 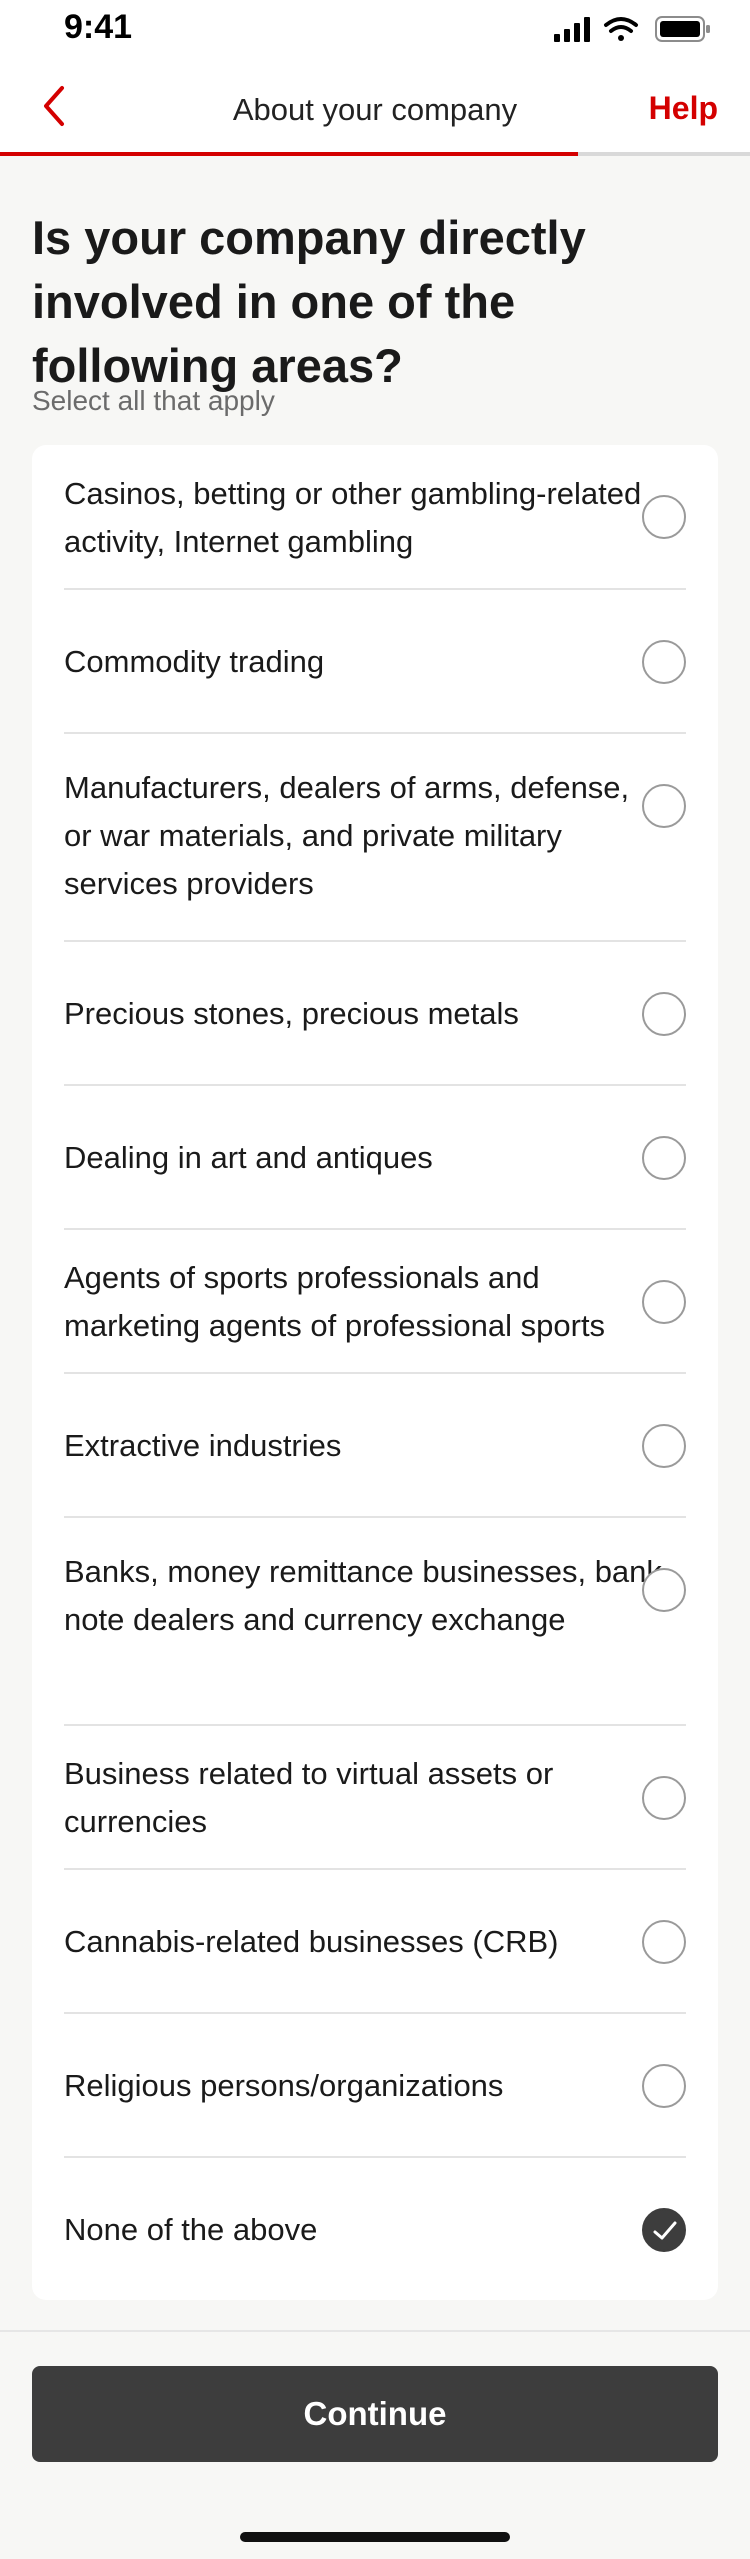 I want to click on option-art-antiques: Dealing in art and antiques, so click(x=375, y=1158).